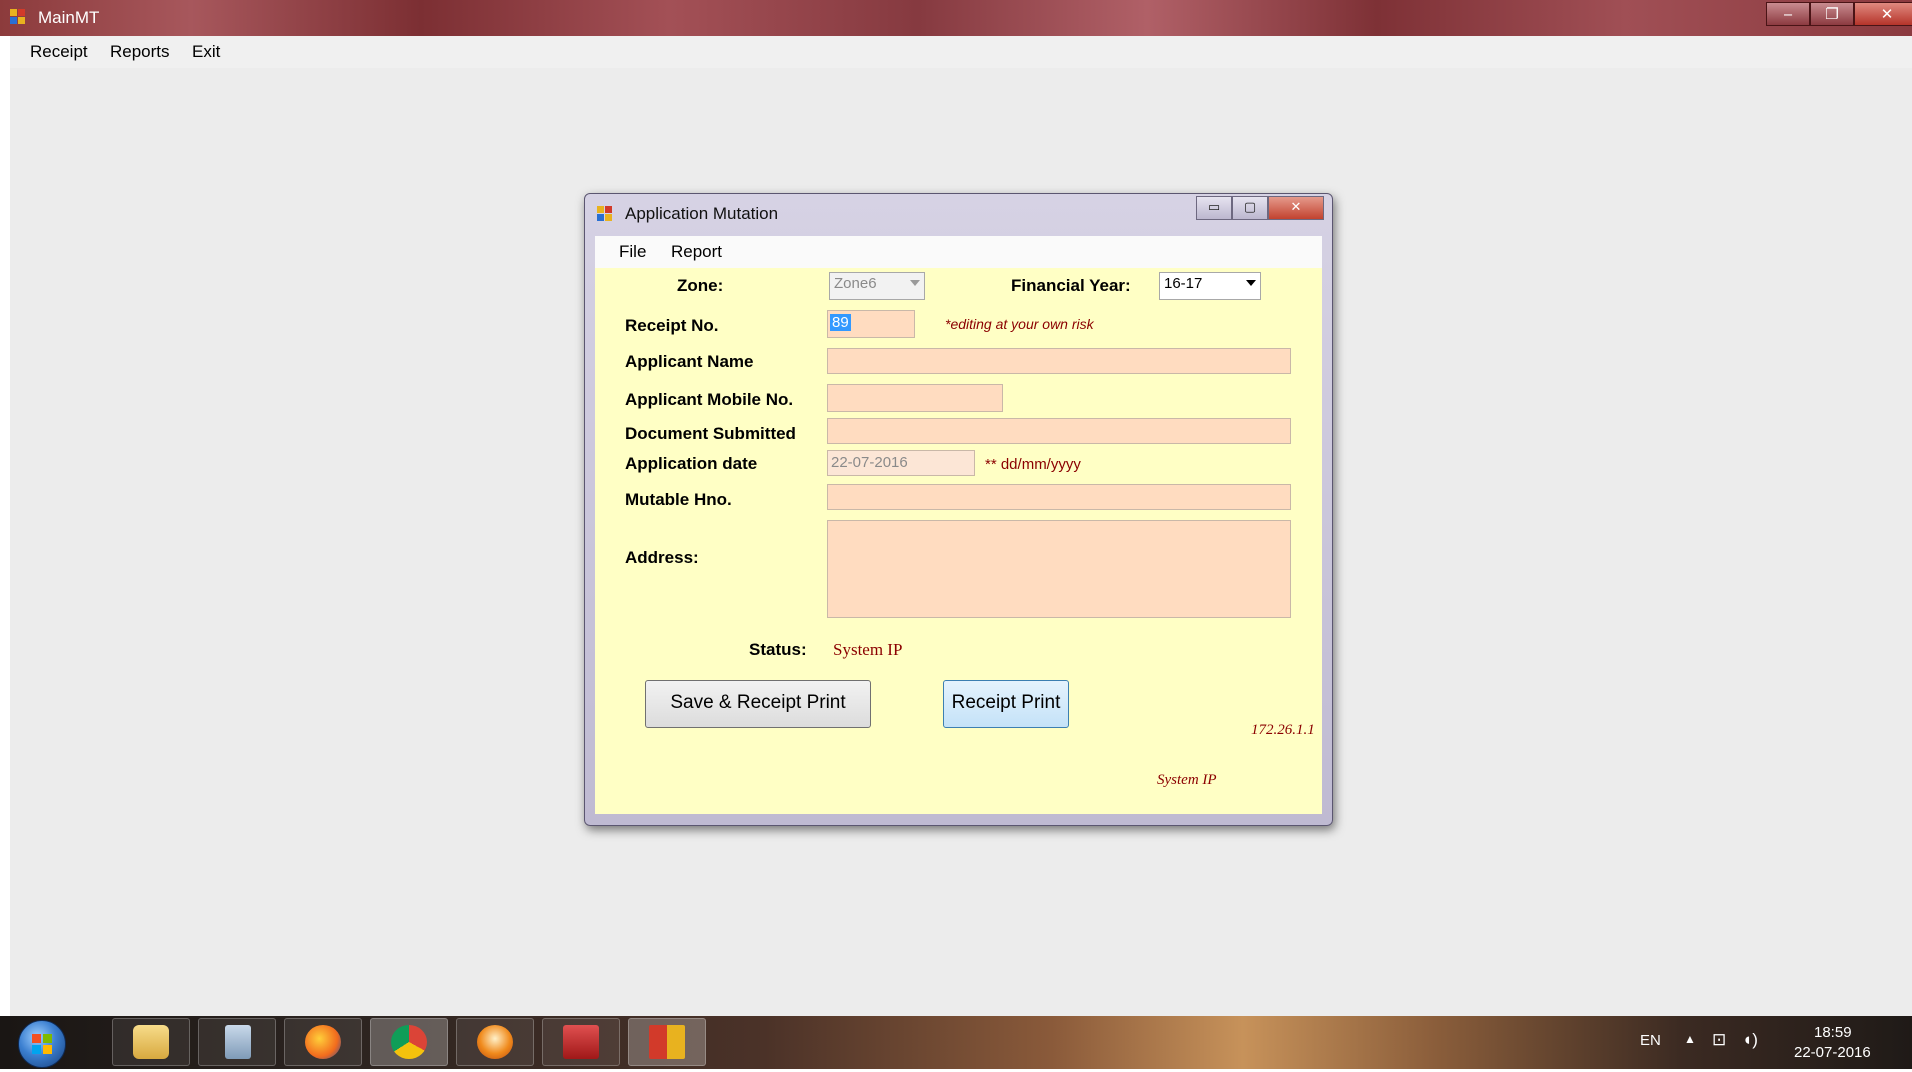 This screenshot has width=1912, height=1072. Describe the element at coordinates (1283, 730) in the screenshot. I see `ip-address-value: 172.26.1.1` at that location.